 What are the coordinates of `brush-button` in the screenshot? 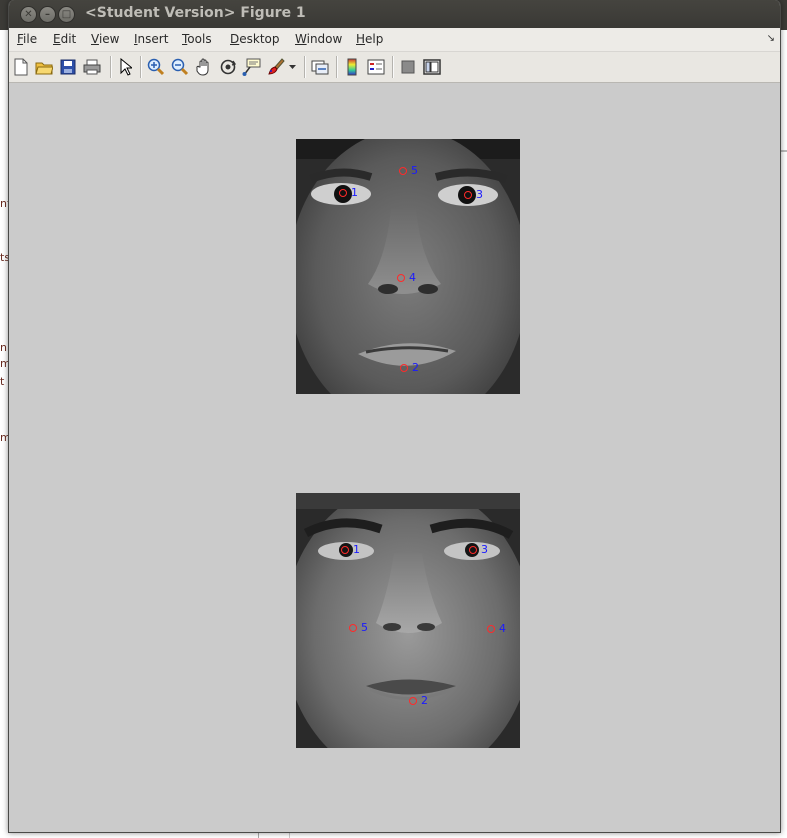 It's located at (276, 67).